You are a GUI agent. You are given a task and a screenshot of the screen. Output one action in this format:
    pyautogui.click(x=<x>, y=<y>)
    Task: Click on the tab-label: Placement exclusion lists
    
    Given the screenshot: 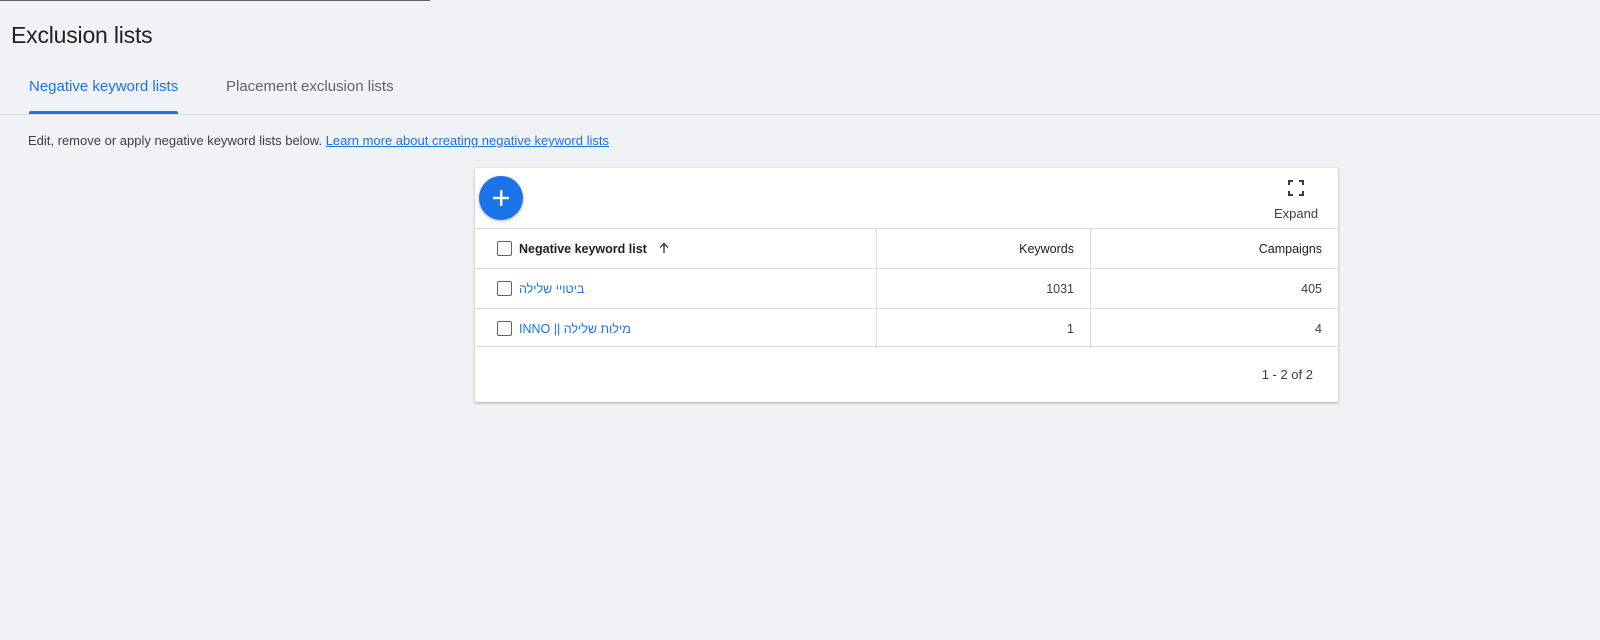 What is the action you would take?
    pyautogui.click(x=310, y=86)
    